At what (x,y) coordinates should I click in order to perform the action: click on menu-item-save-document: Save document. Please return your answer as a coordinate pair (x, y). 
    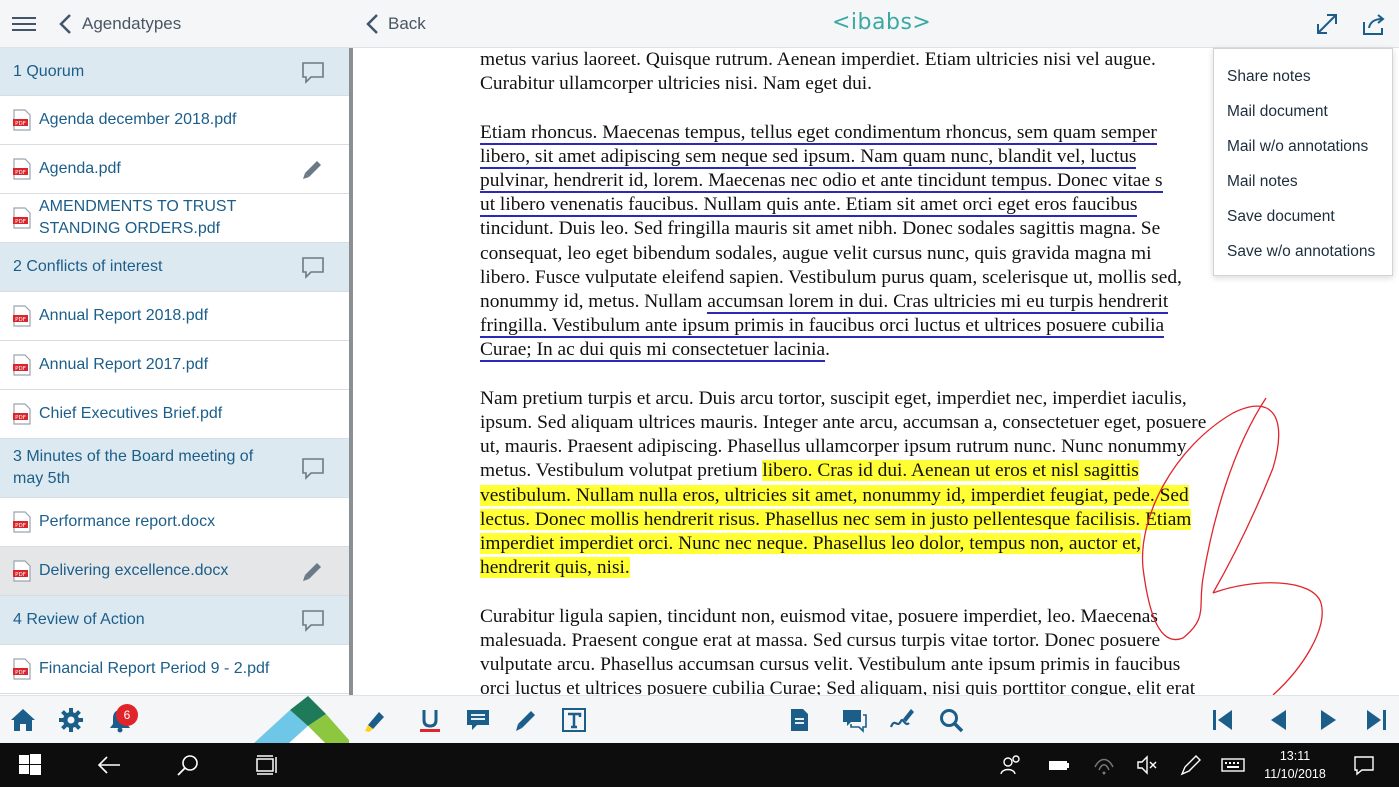
    Looking at the image, I should click on (1303, 216).